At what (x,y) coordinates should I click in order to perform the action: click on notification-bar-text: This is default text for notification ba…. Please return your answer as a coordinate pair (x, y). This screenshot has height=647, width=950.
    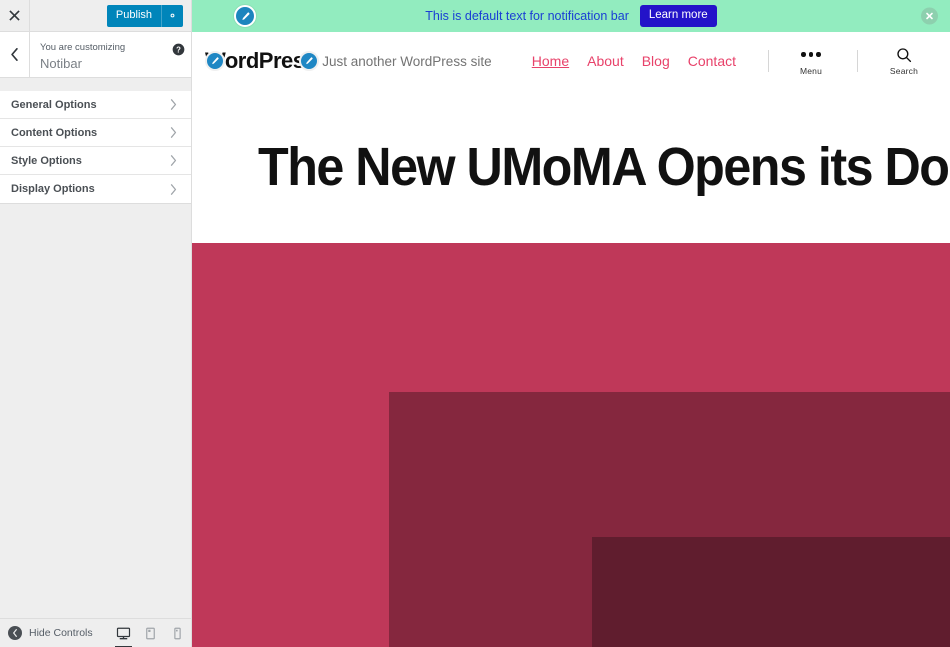
    Looking at the image, I should click on (527, 15).